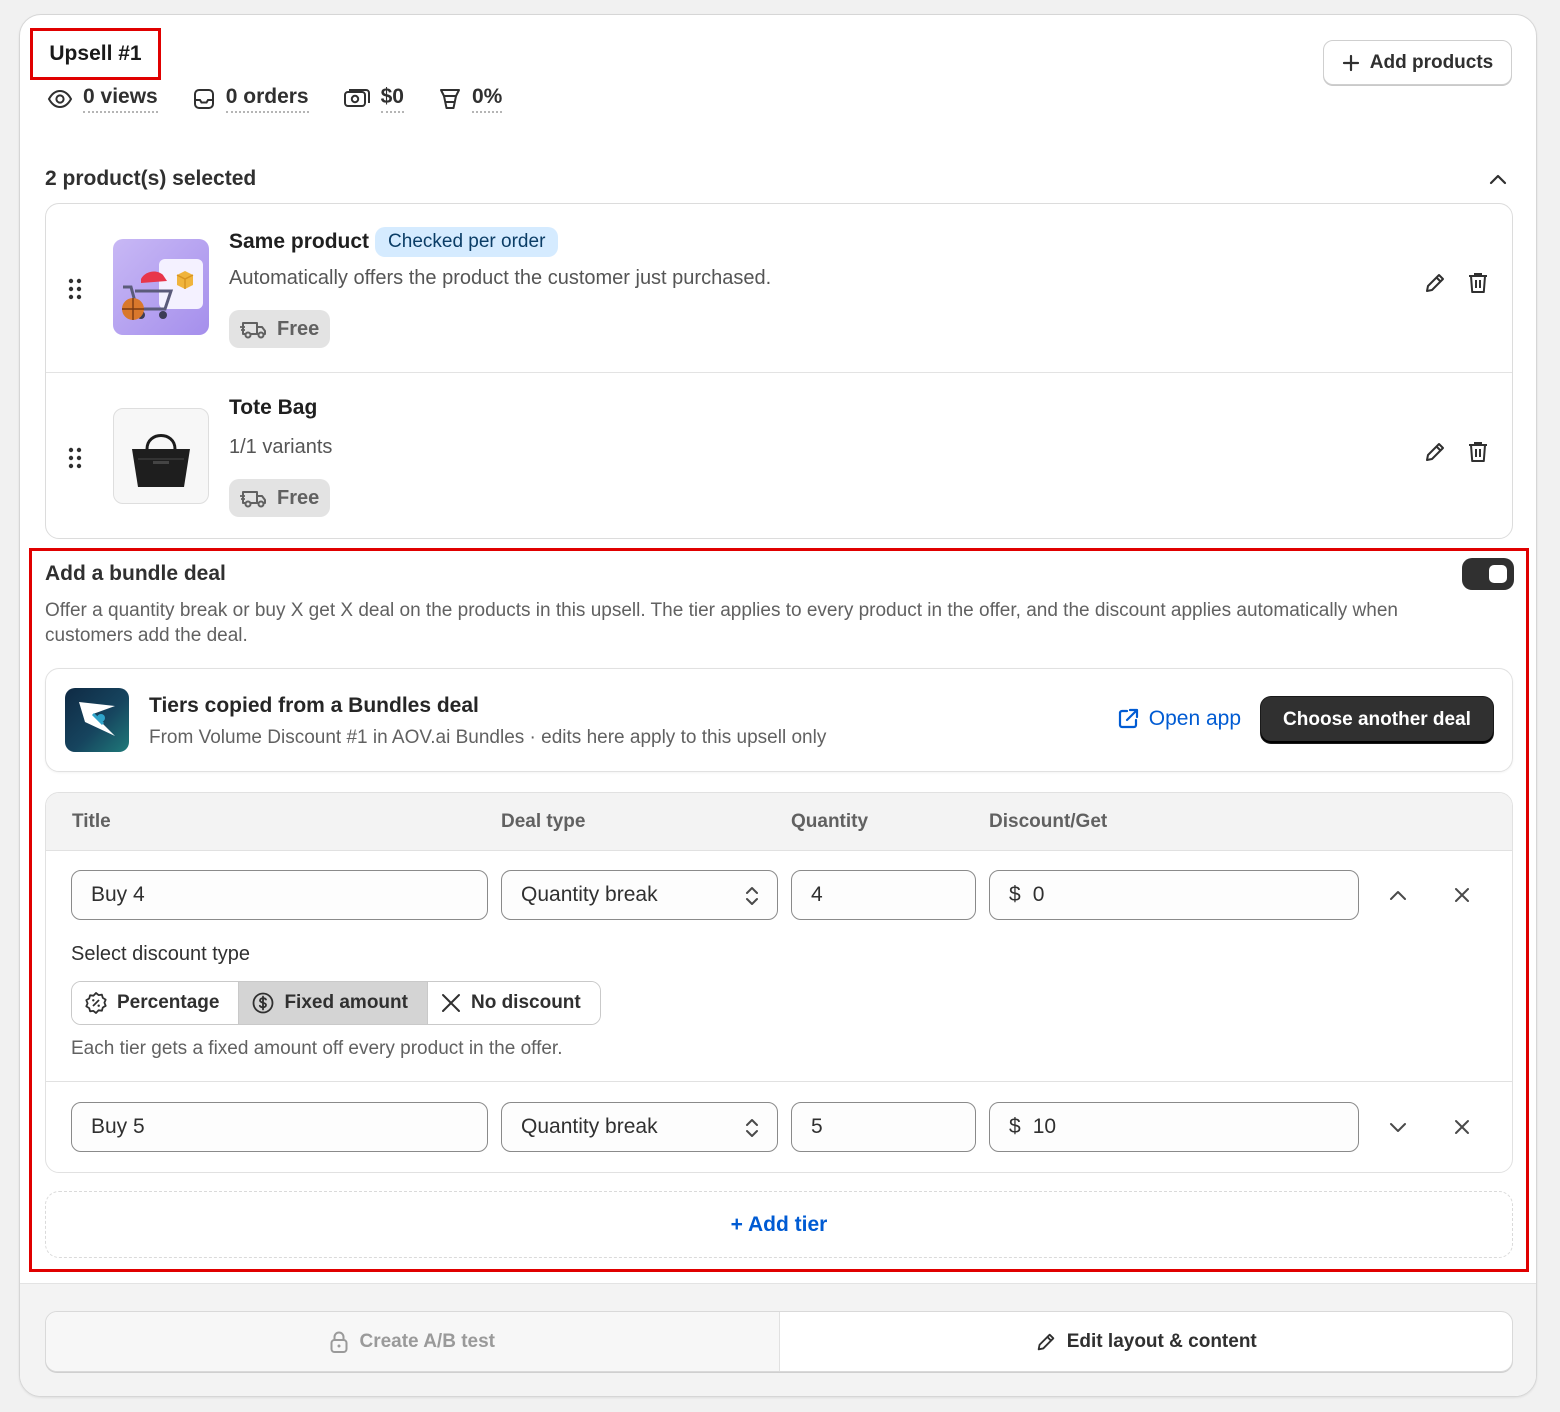  Describe the element at coordinates (373, 99) in the screenshot. I see `stat-revenue: $0` at that location.